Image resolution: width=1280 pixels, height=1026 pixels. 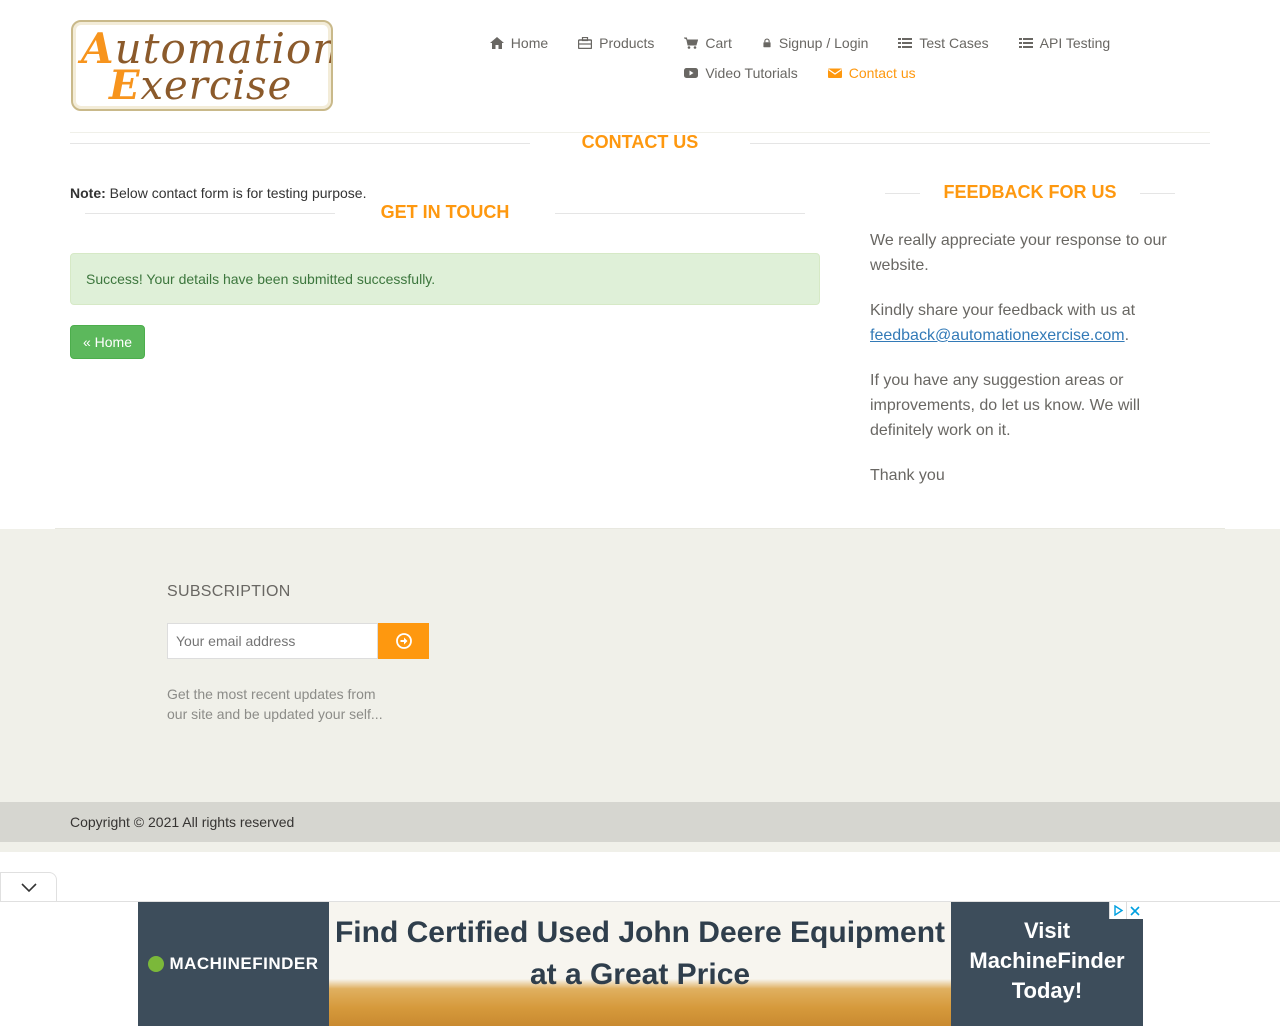 What do you see at coordinates (244, 963) in the screenshot?
I see `ad-brand-text: MACHINEFINDER` at bounding box center [244, 963].